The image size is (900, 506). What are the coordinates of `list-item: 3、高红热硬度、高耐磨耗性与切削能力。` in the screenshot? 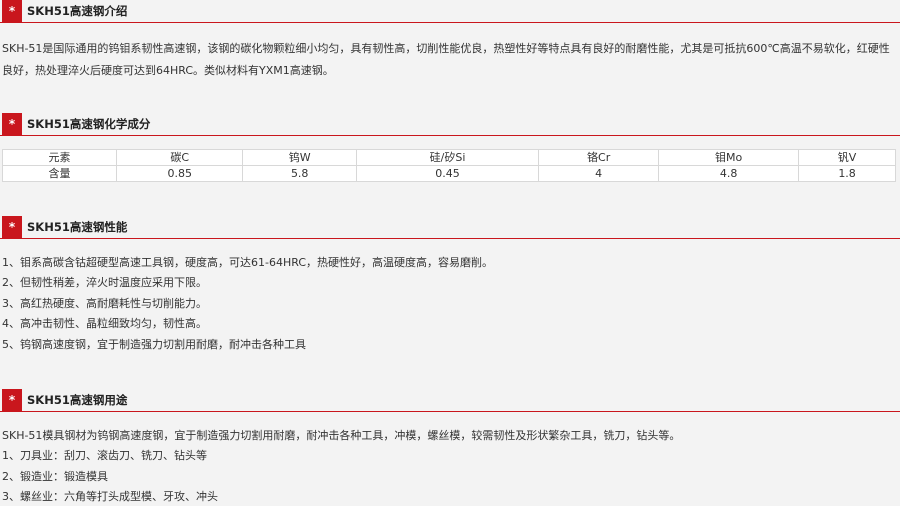 It's located at (104, 303).